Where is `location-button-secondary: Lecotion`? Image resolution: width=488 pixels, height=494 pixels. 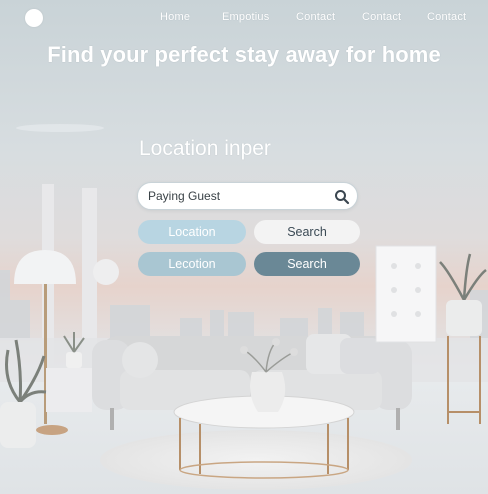 location-button-secondary: Lecotion is located at coordinates (192, 264).